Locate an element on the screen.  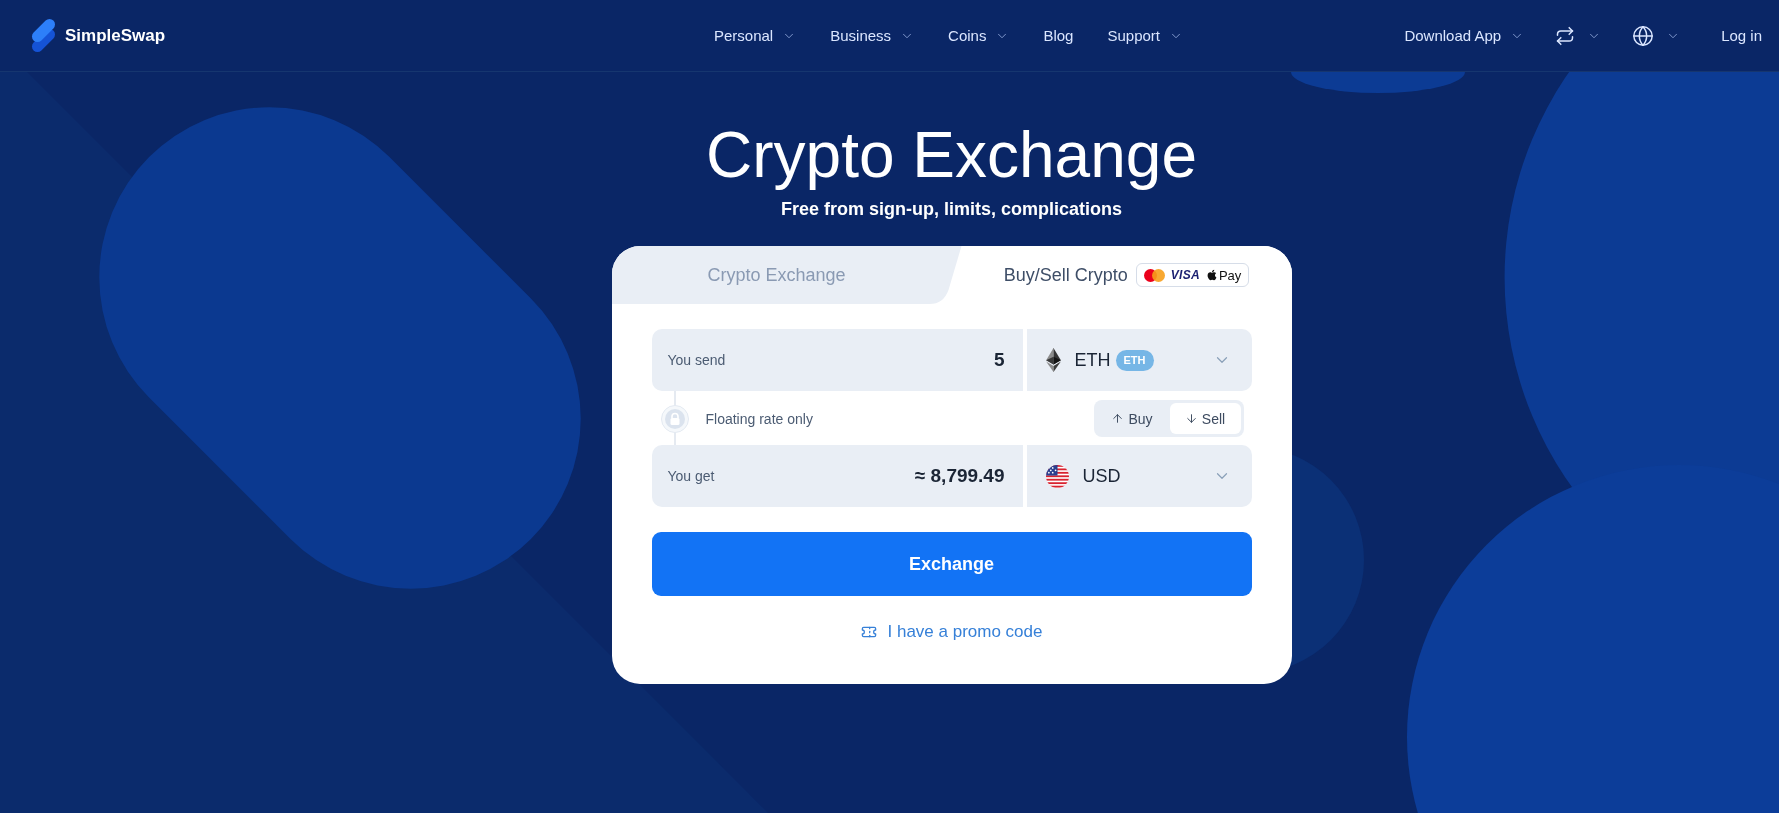
toggle-option: Buy is located at coordinates (1132, 418).